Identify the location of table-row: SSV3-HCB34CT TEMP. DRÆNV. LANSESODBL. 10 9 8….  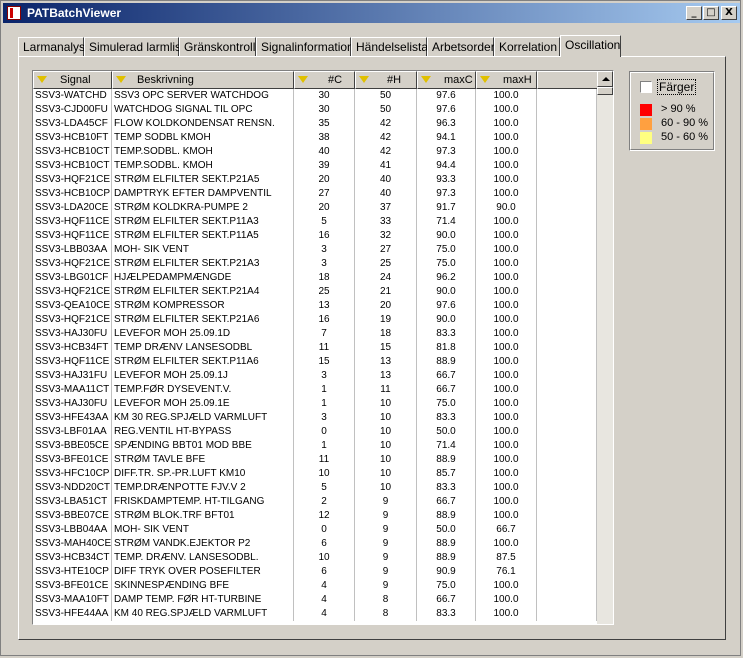
(315, 558).